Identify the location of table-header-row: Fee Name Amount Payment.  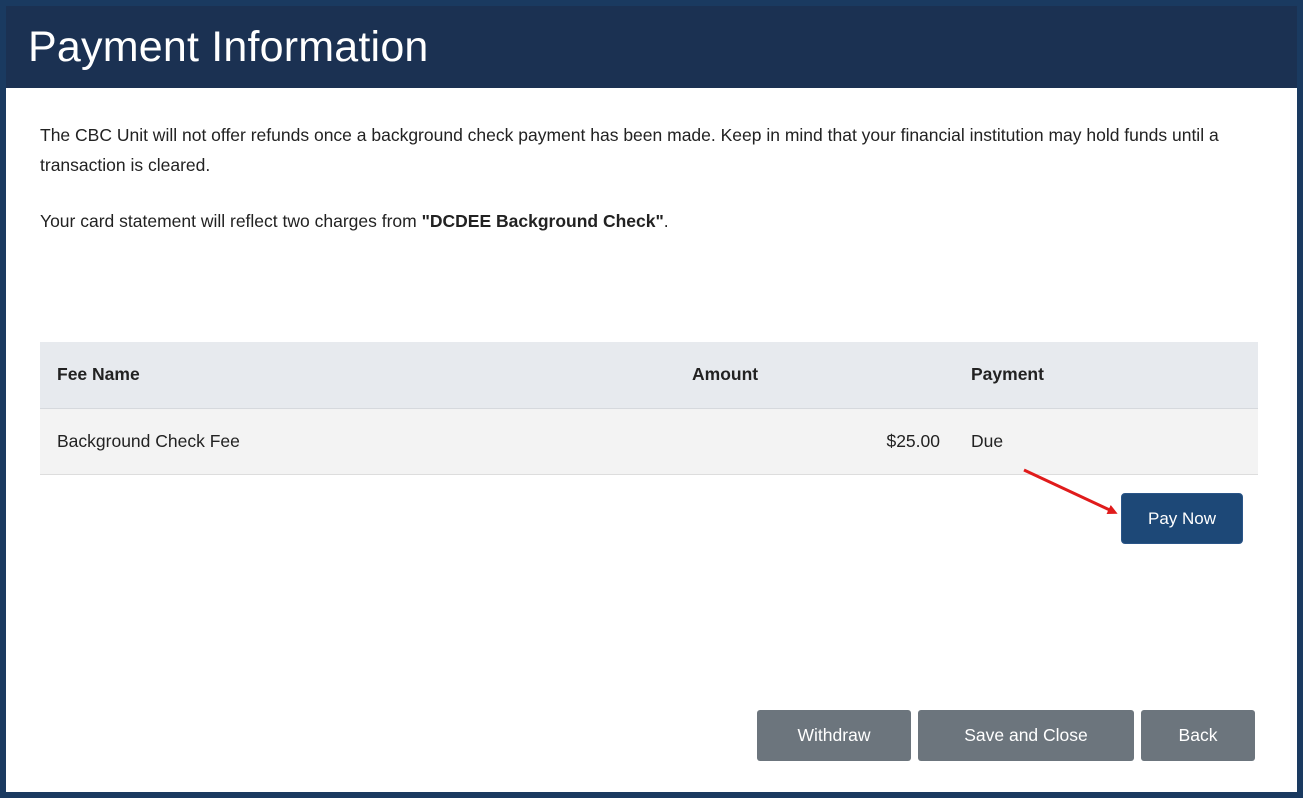
(649, 375).